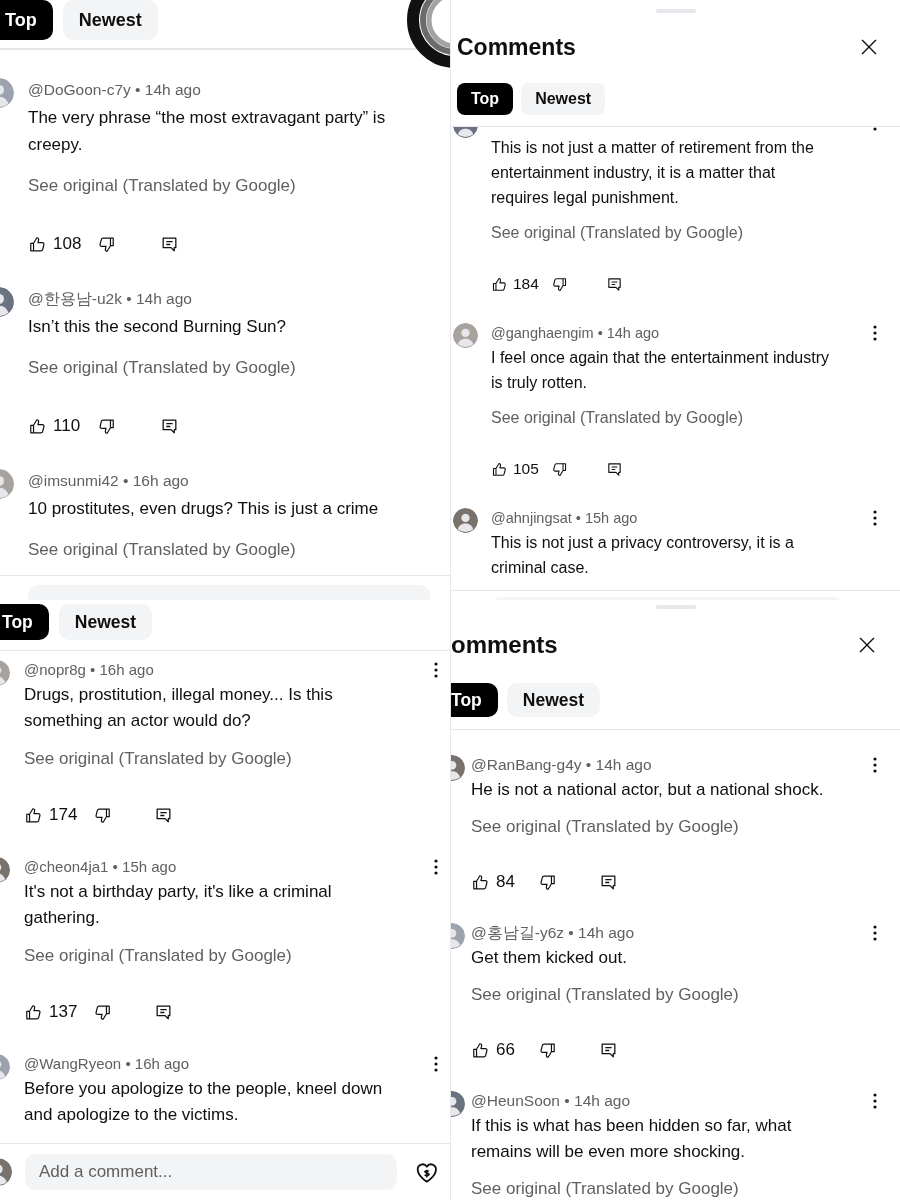 This screenshot has height=1200, width=900. I want to click on panel-title: omments, so click(504, 645).